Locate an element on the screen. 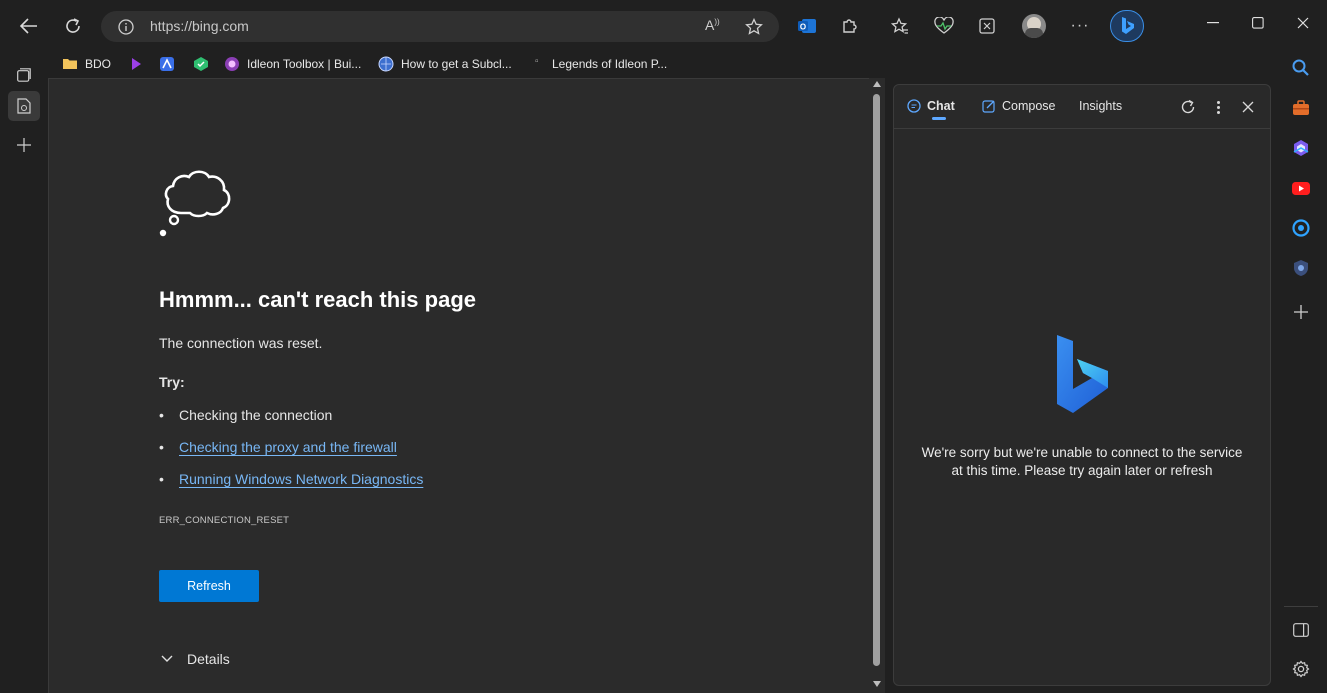  scroll-up-icon is located at coordinates (877, 84).